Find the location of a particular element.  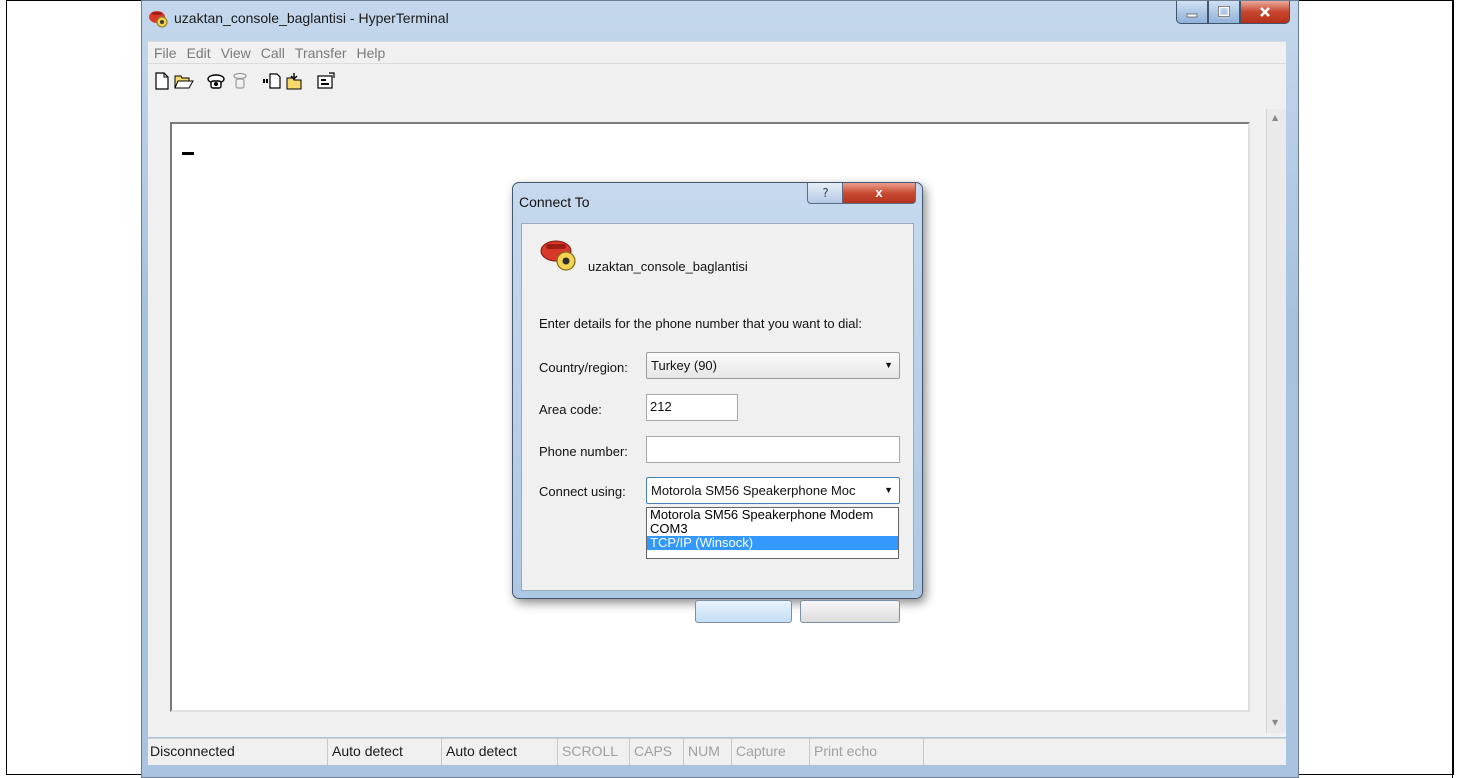

new-icon is located at coordinates (162, 81).